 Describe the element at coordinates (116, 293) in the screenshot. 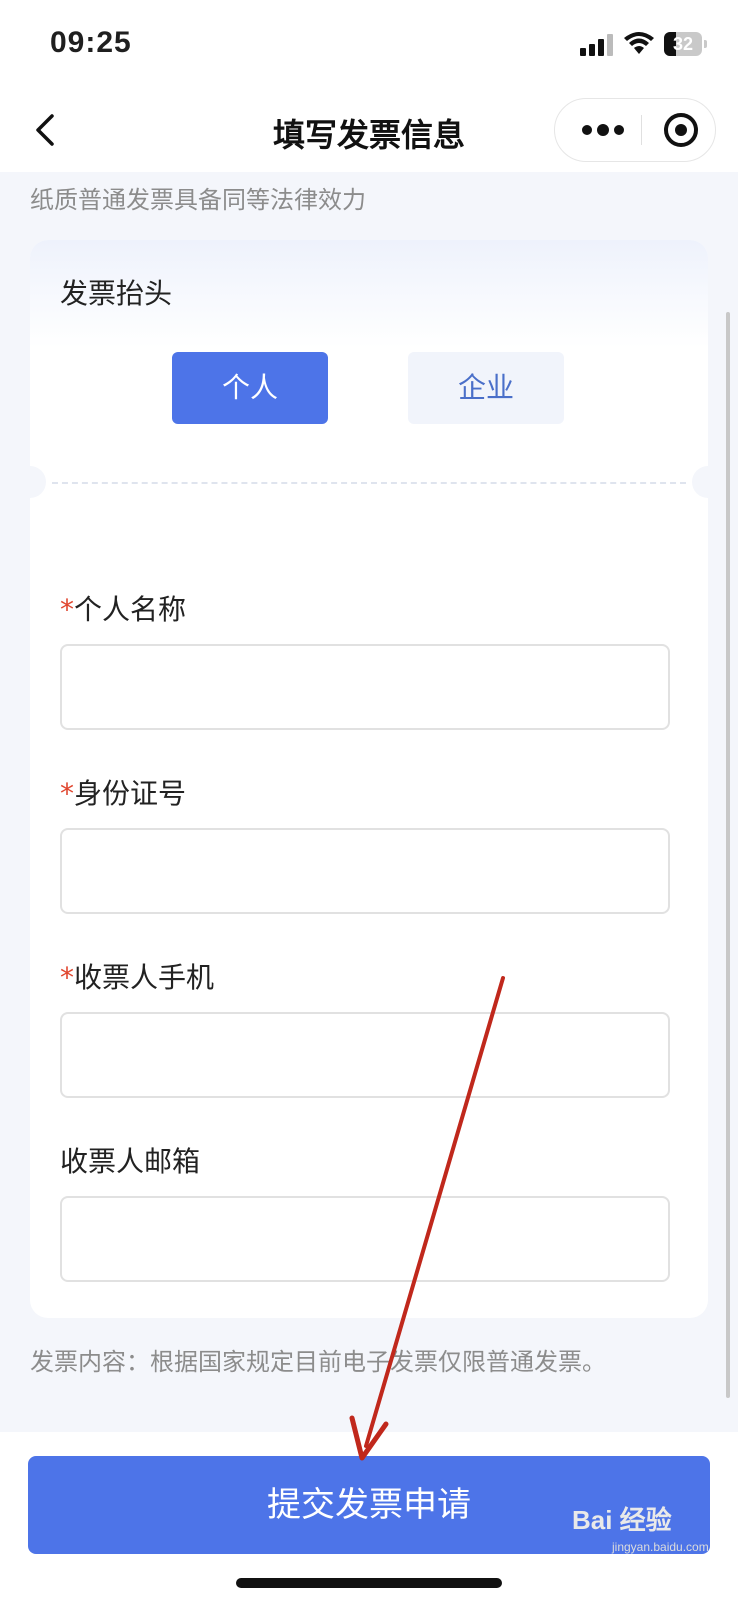

I see `invoice-header-title: 发票抬头` at that location.